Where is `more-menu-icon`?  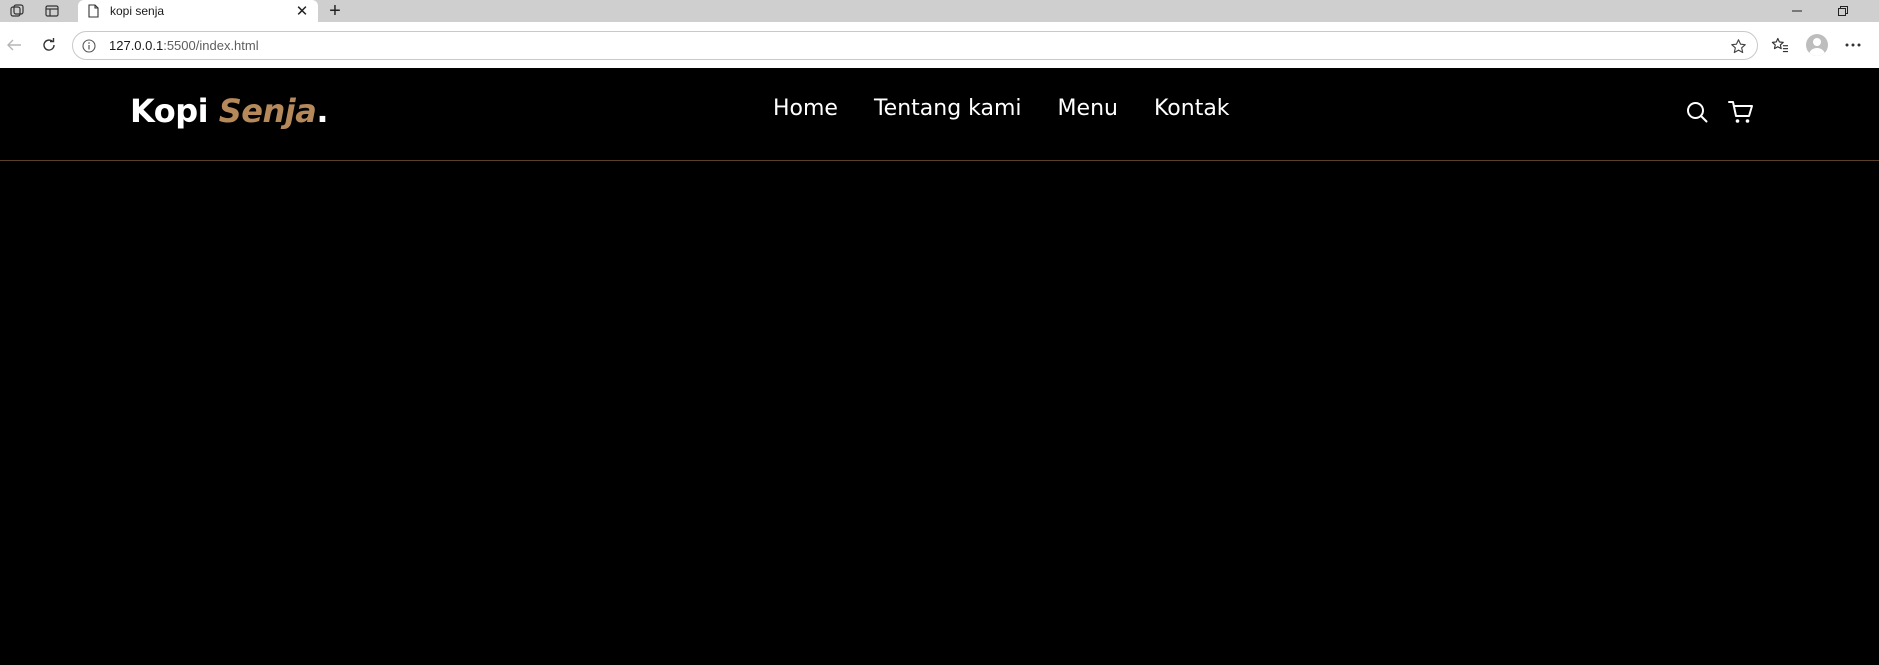 more-menu-icon is located at coordinates (1853, 45).